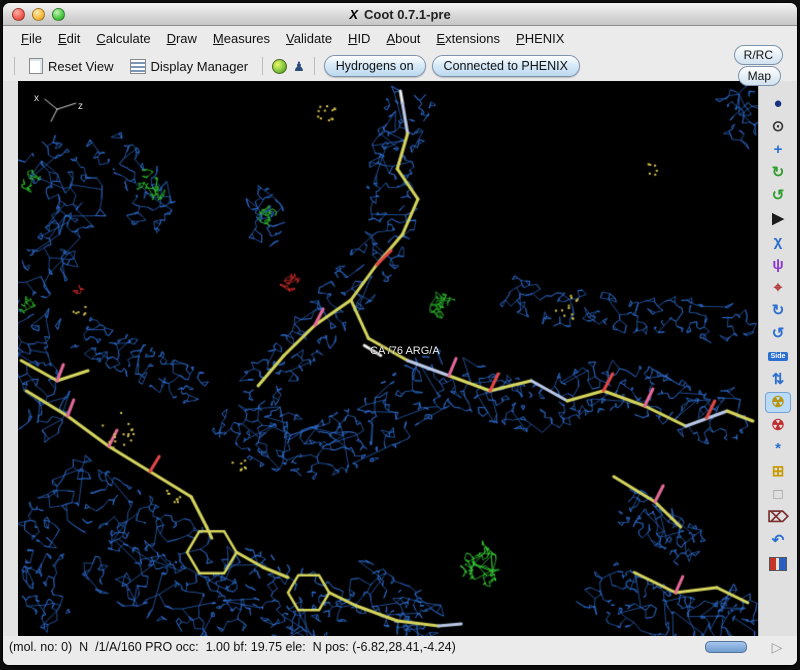 The image size is (800, 670). I want to click on traffic-lights, so click(38, 14).